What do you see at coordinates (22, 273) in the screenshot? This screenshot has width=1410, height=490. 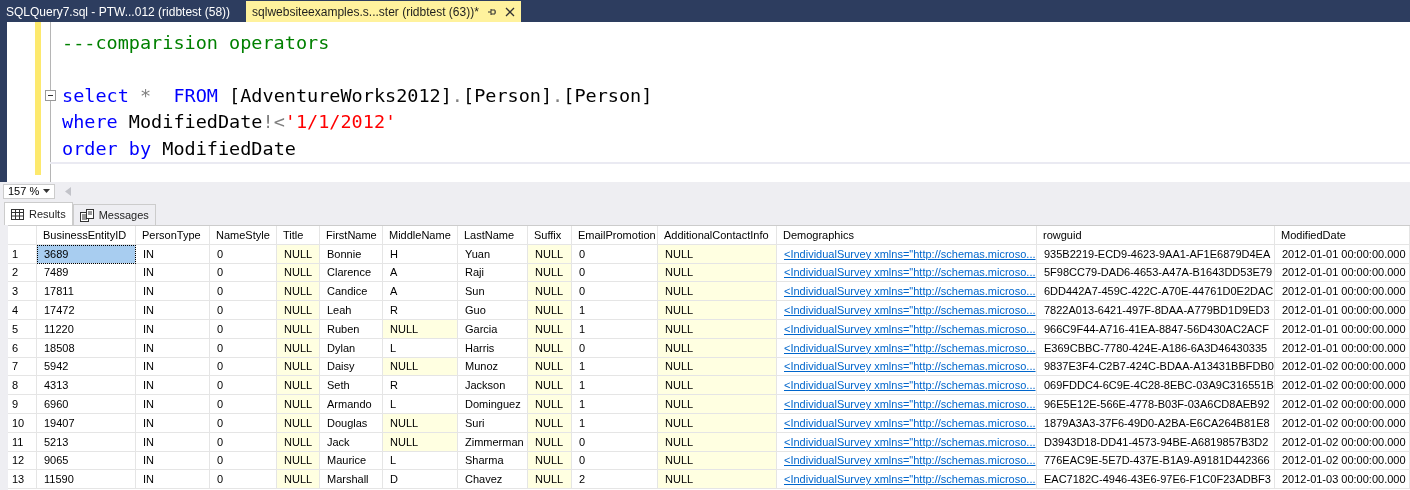 I see `row-number: 2` at bounding box center [22, 273].